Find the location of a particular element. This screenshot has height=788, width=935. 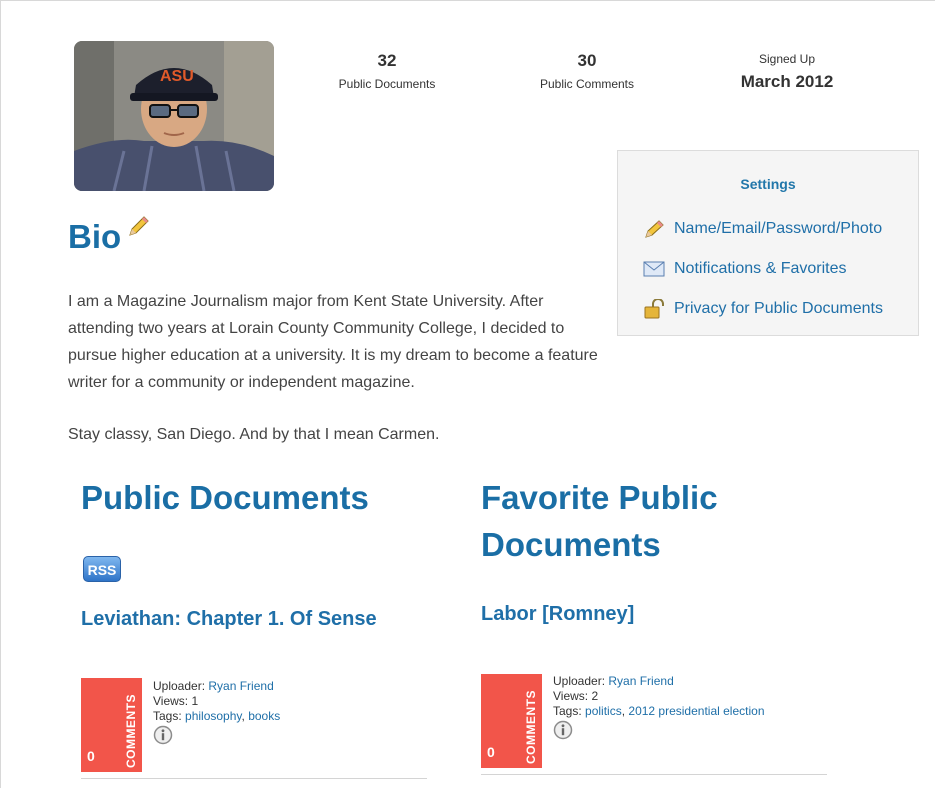

public-documents-heading: Public Documents is located at coordinates (225, 497).